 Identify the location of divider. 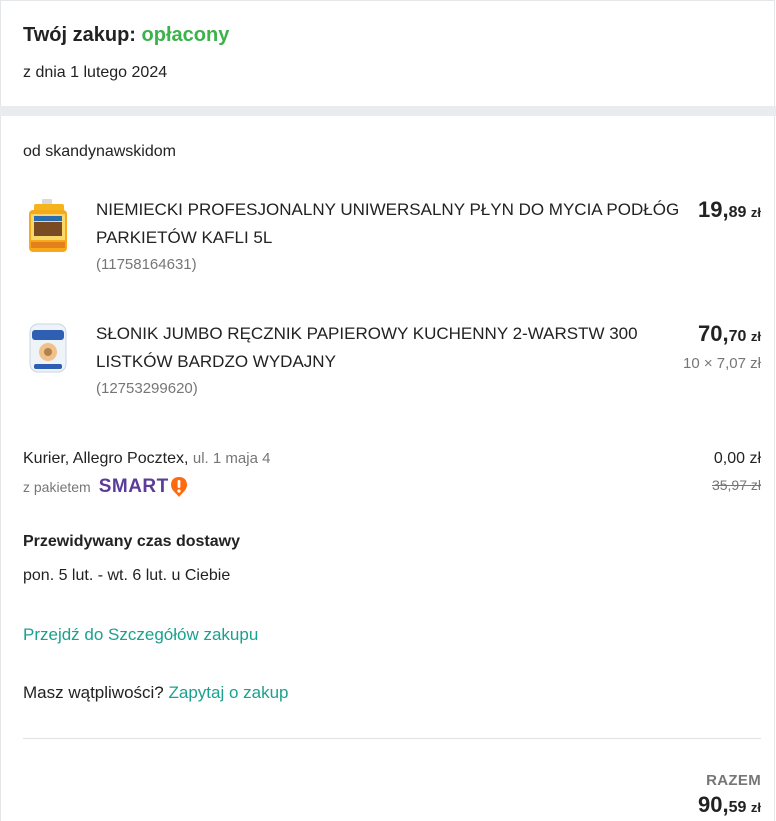
(392, 738).